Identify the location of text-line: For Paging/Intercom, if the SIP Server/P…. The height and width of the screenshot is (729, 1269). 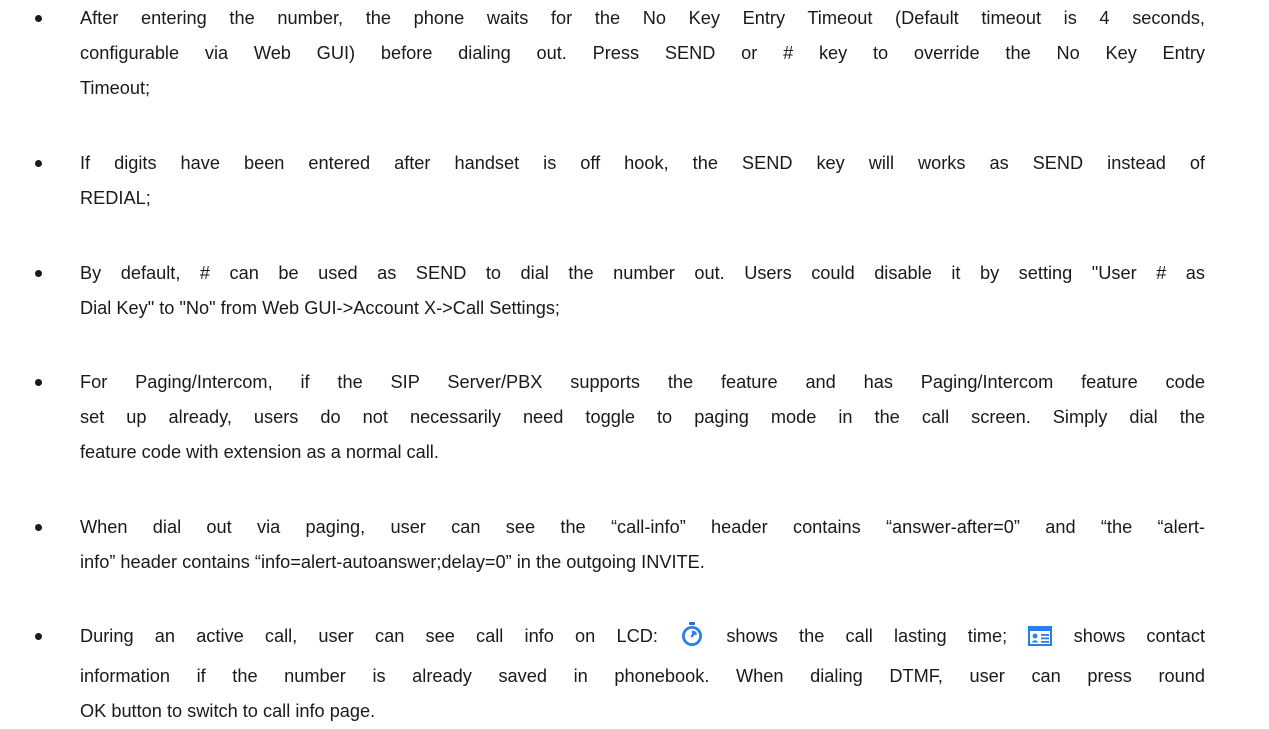
(642, 382).